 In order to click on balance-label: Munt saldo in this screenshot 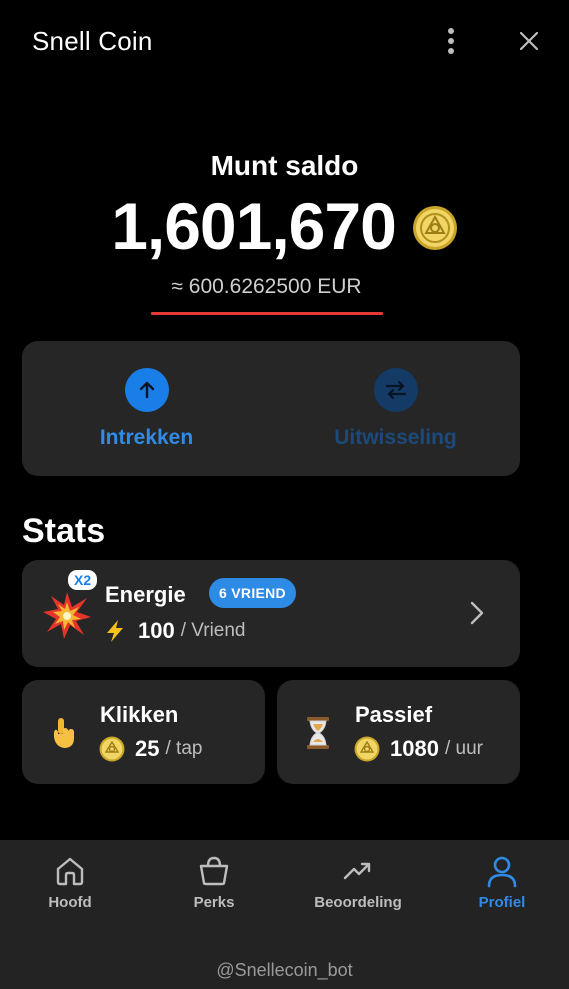, I will do `click(284, 165)`.